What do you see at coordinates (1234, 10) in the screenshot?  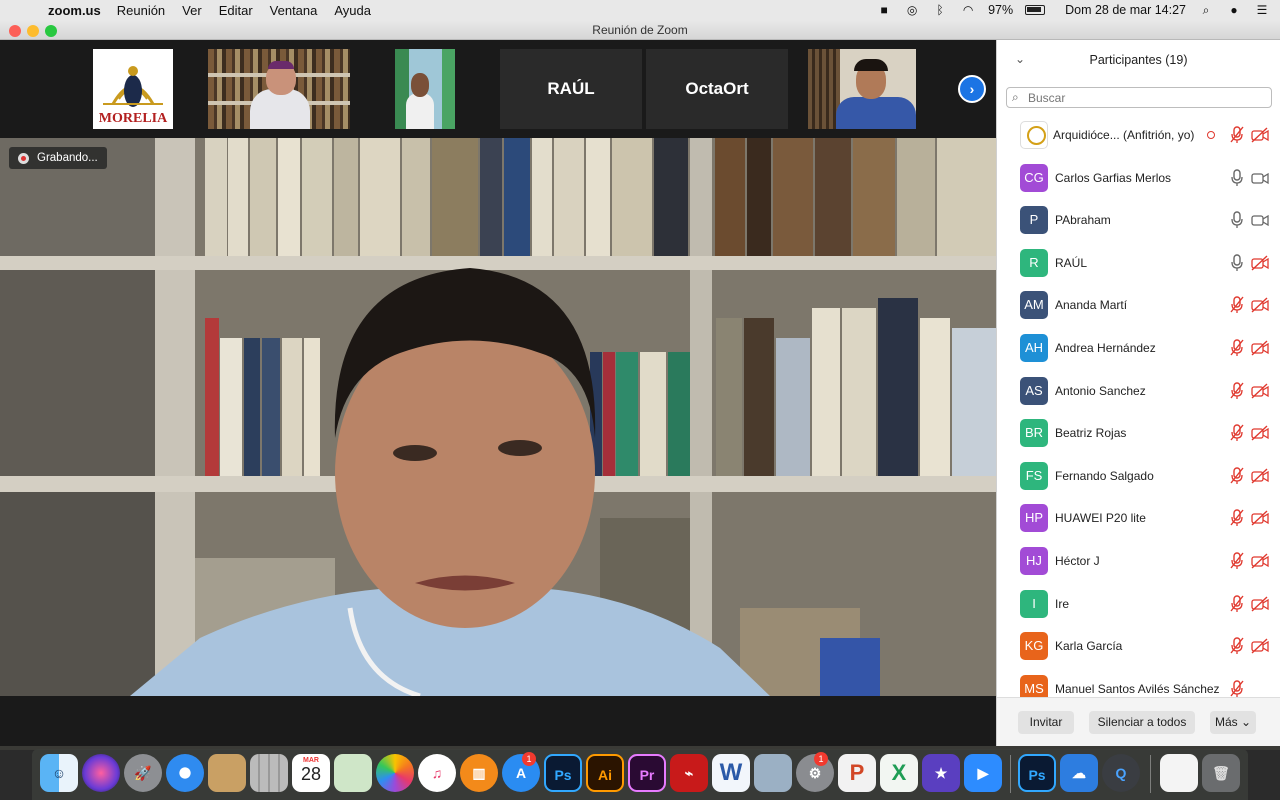 I see `siri-icon: ●` at bounding box center [1234, 10].